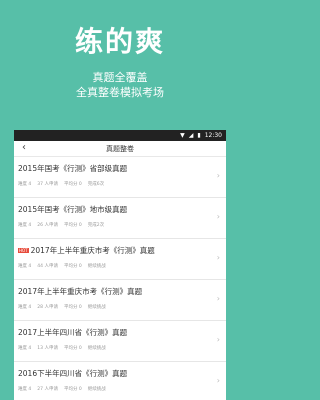 The height and width of the screenshot is (400, 320). Describe the element at coordinates (120, 135) in the screenshot. I see `status-bar: ▼ ◢ ▮ 12:30` at that location.